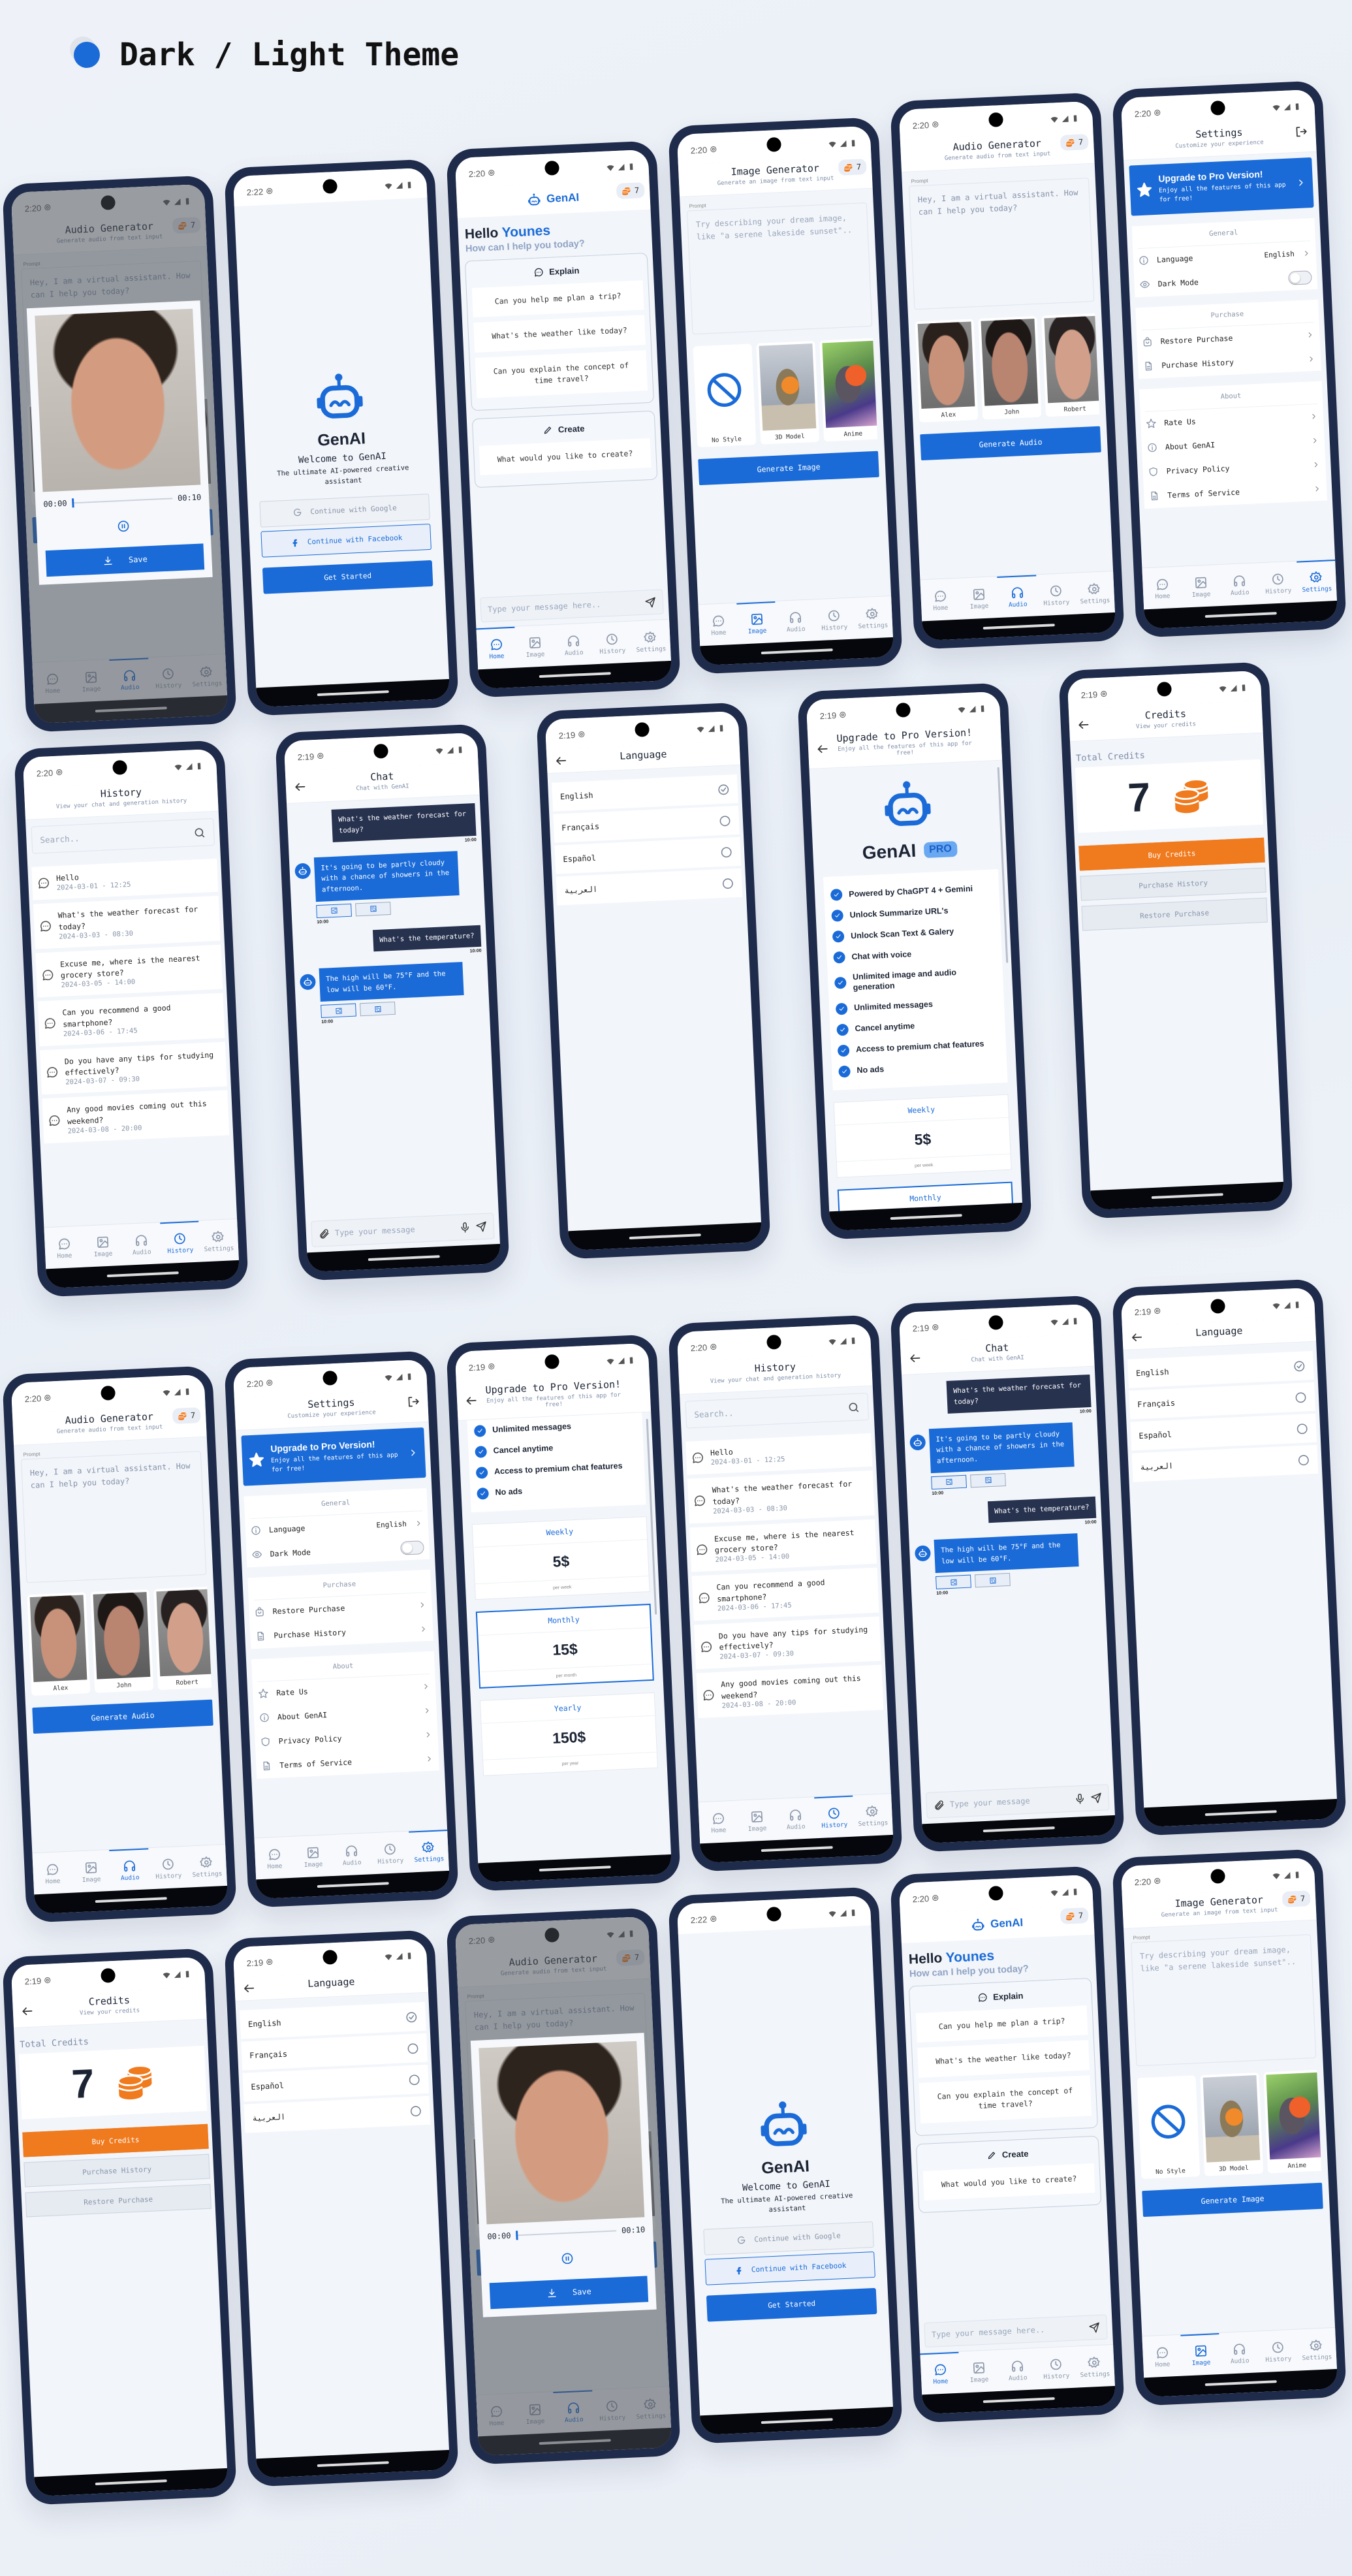 The width and height of the screenshot is (1352, 2576). I want to click on playback-slider, so click(123, 503).